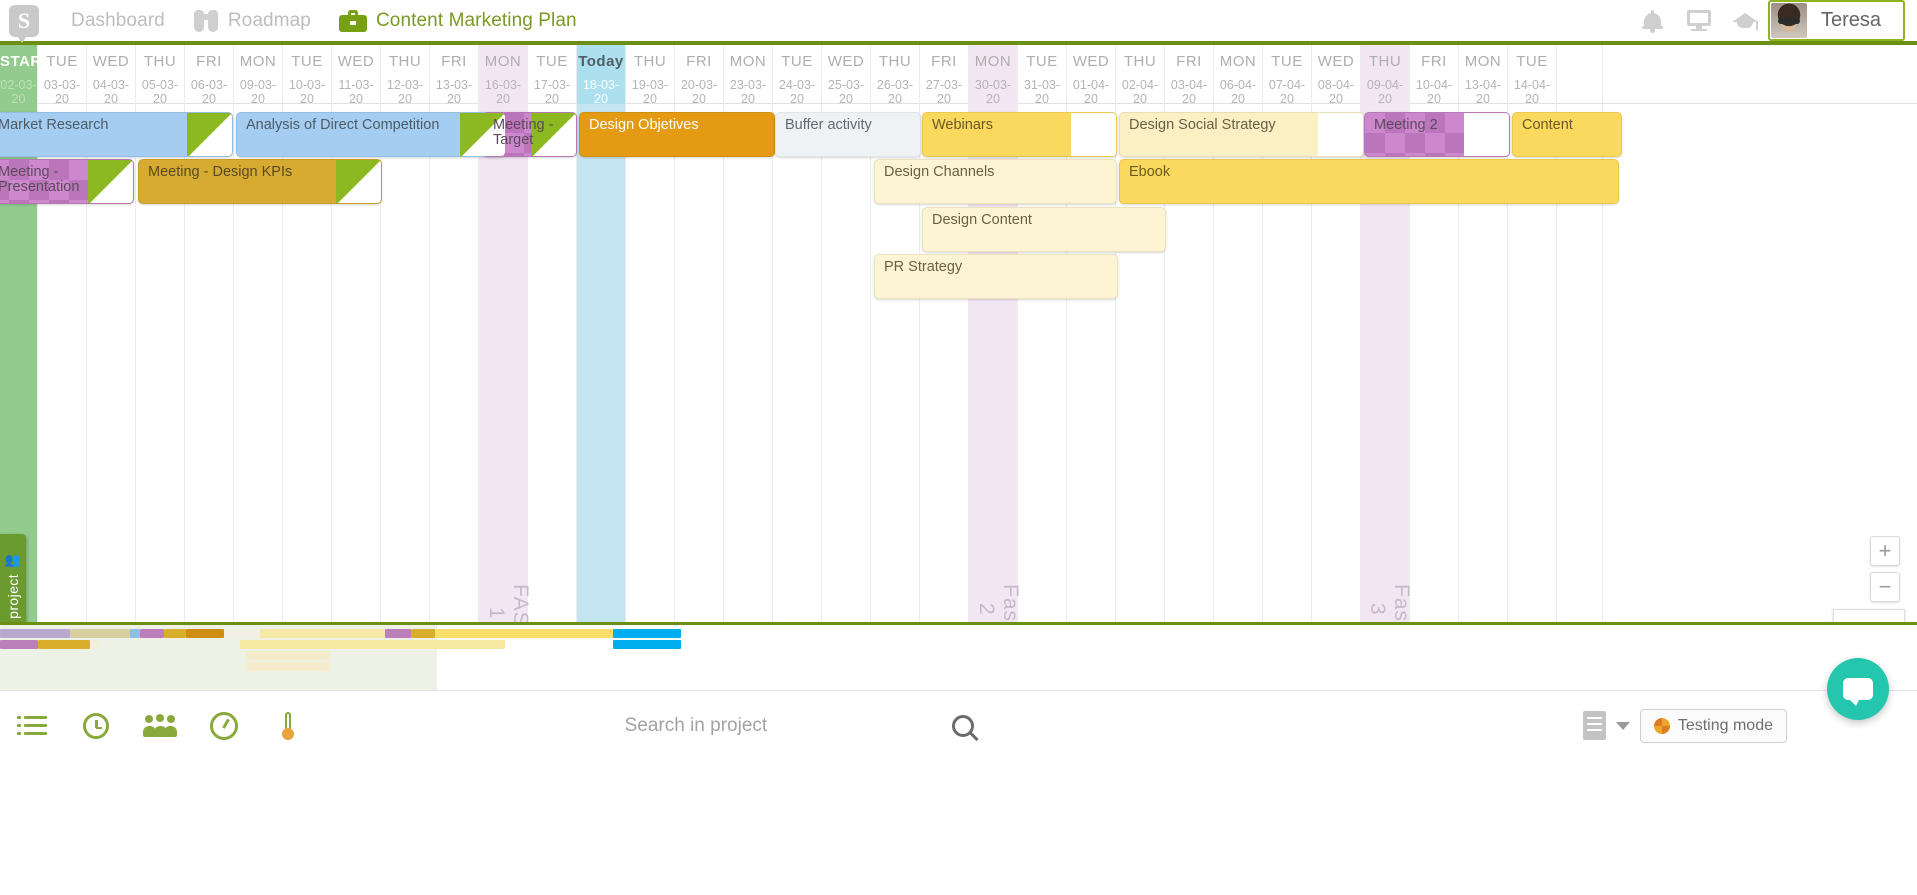  I want to click on task-bar: Meeting - Presentation, so click(67, 181).